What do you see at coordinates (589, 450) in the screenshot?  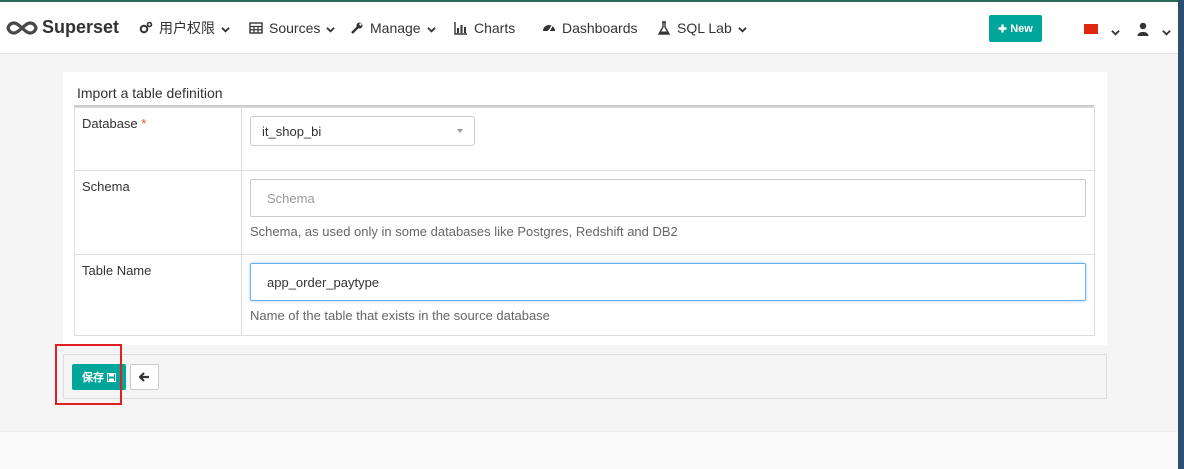 I see `page-bottom-band` at bounding box center [589, 450].